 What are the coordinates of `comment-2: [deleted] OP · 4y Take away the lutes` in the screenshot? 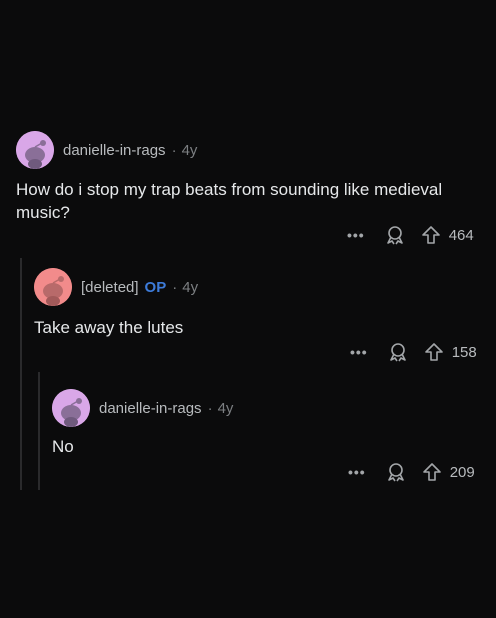 It's located at (254, 303).